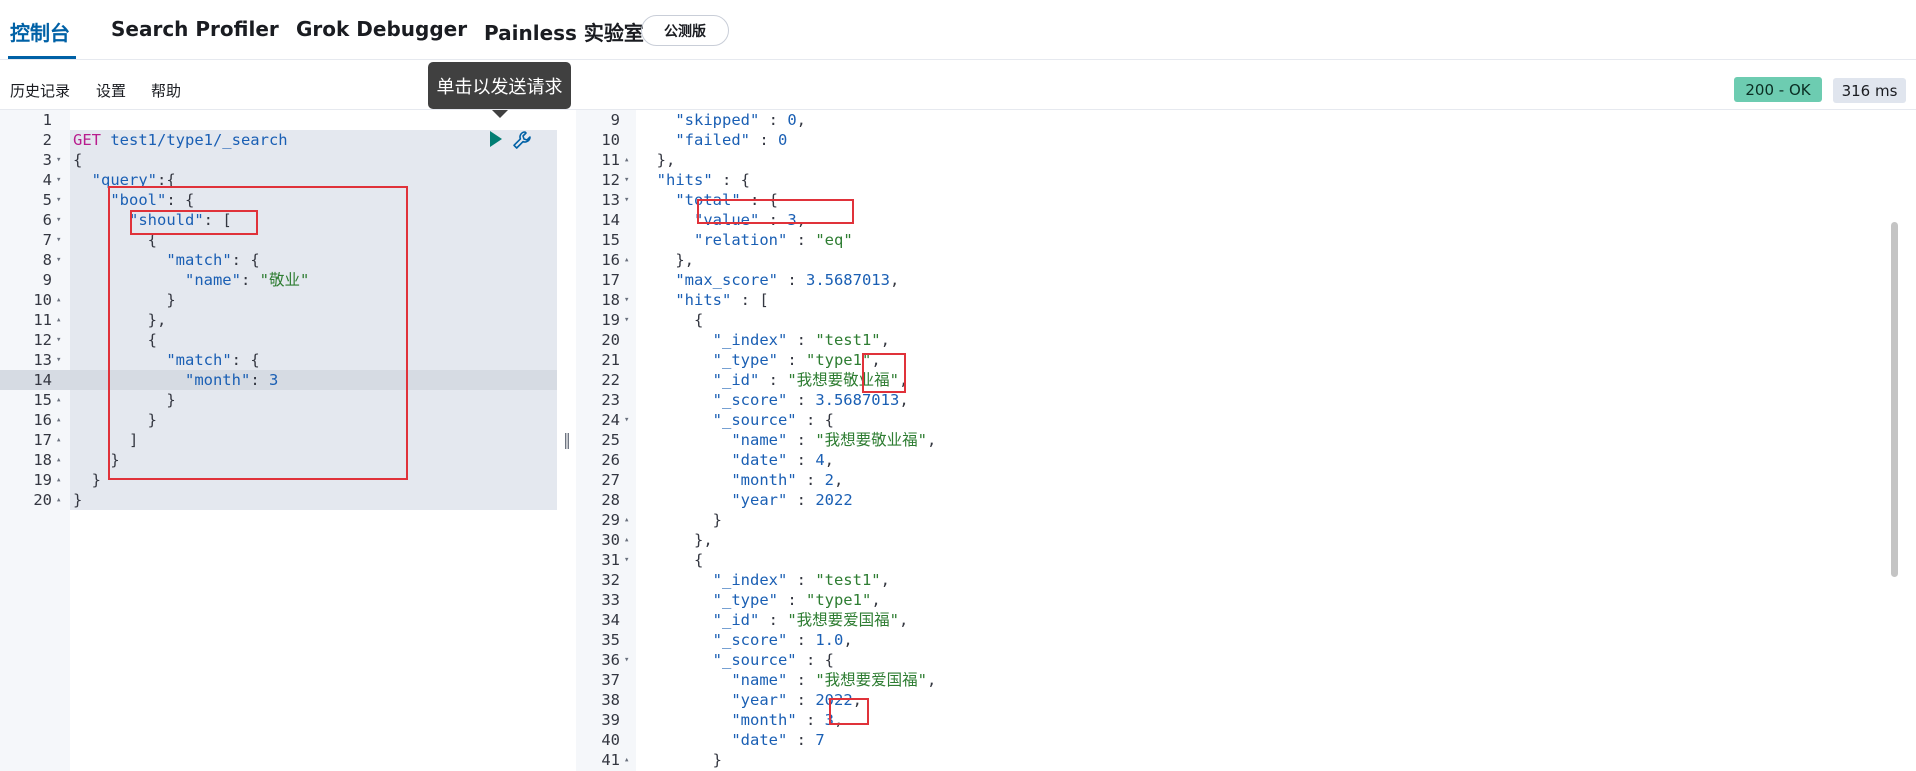 The height and width of the screenshot is (771, 1916). Describe the element at coordinates (92, 140) in the screenshot. I see `code-token: GET` at that location.